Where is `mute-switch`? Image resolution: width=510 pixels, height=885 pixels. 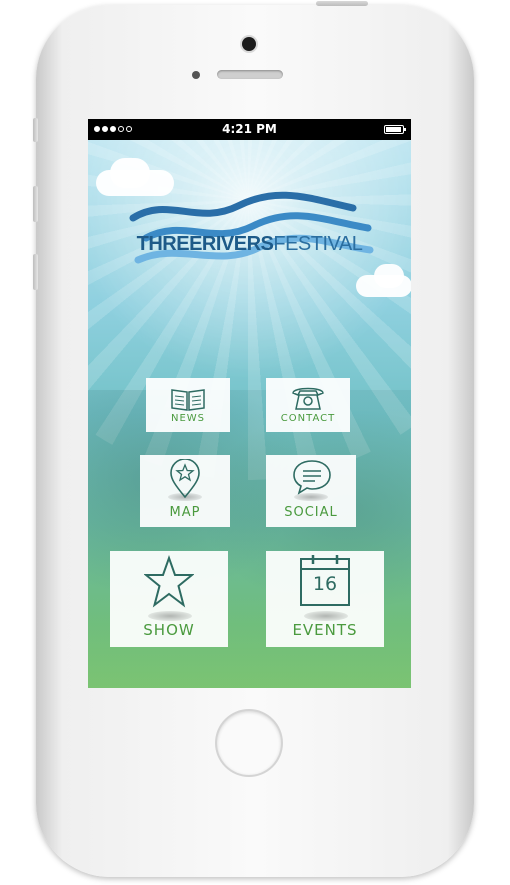 mute-switch is located at coordinates (35, 130).